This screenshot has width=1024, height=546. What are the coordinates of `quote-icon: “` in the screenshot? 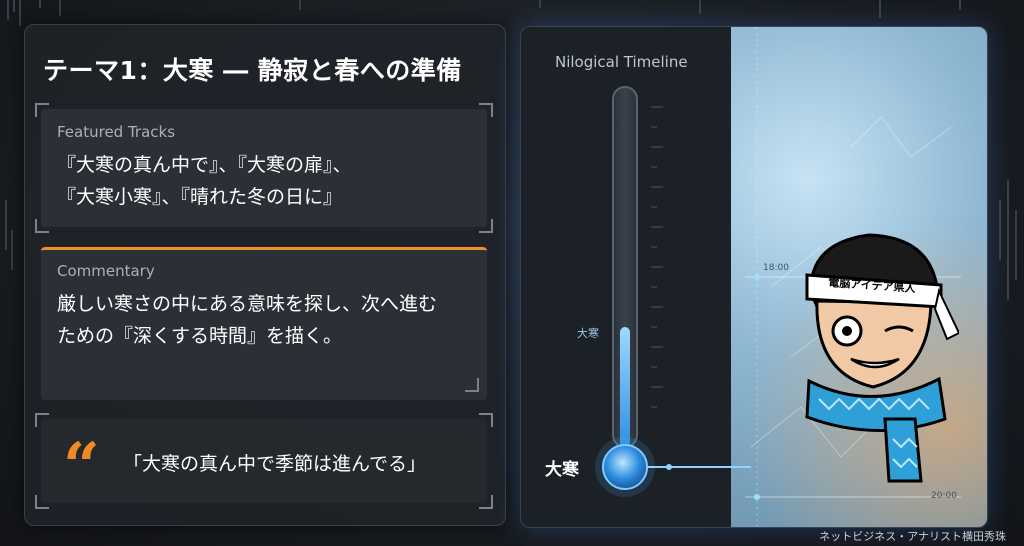 It's located at (81, 466).